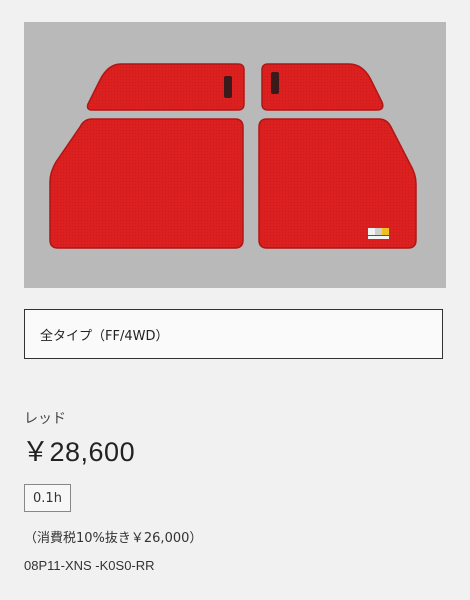 The width and height of the screenshot is (470, 600). I want to click on tax-note: （消費税10%抜き￥26,000）, so click(113, 538).